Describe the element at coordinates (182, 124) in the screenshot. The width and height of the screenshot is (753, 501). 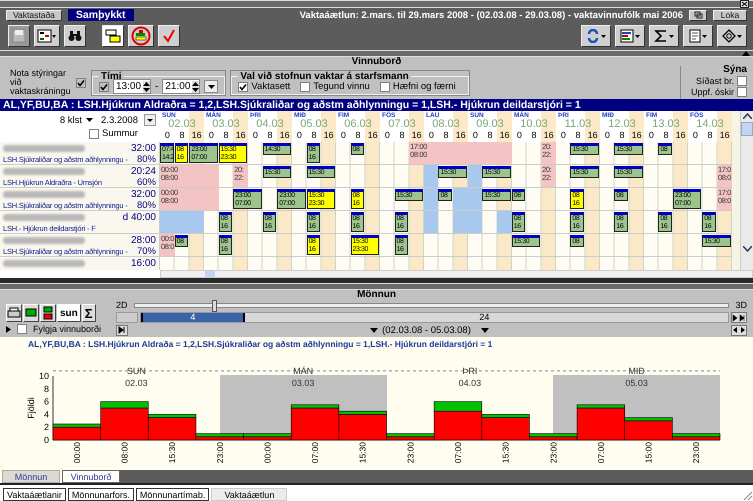
I see `date-label: 02.03` at that location.